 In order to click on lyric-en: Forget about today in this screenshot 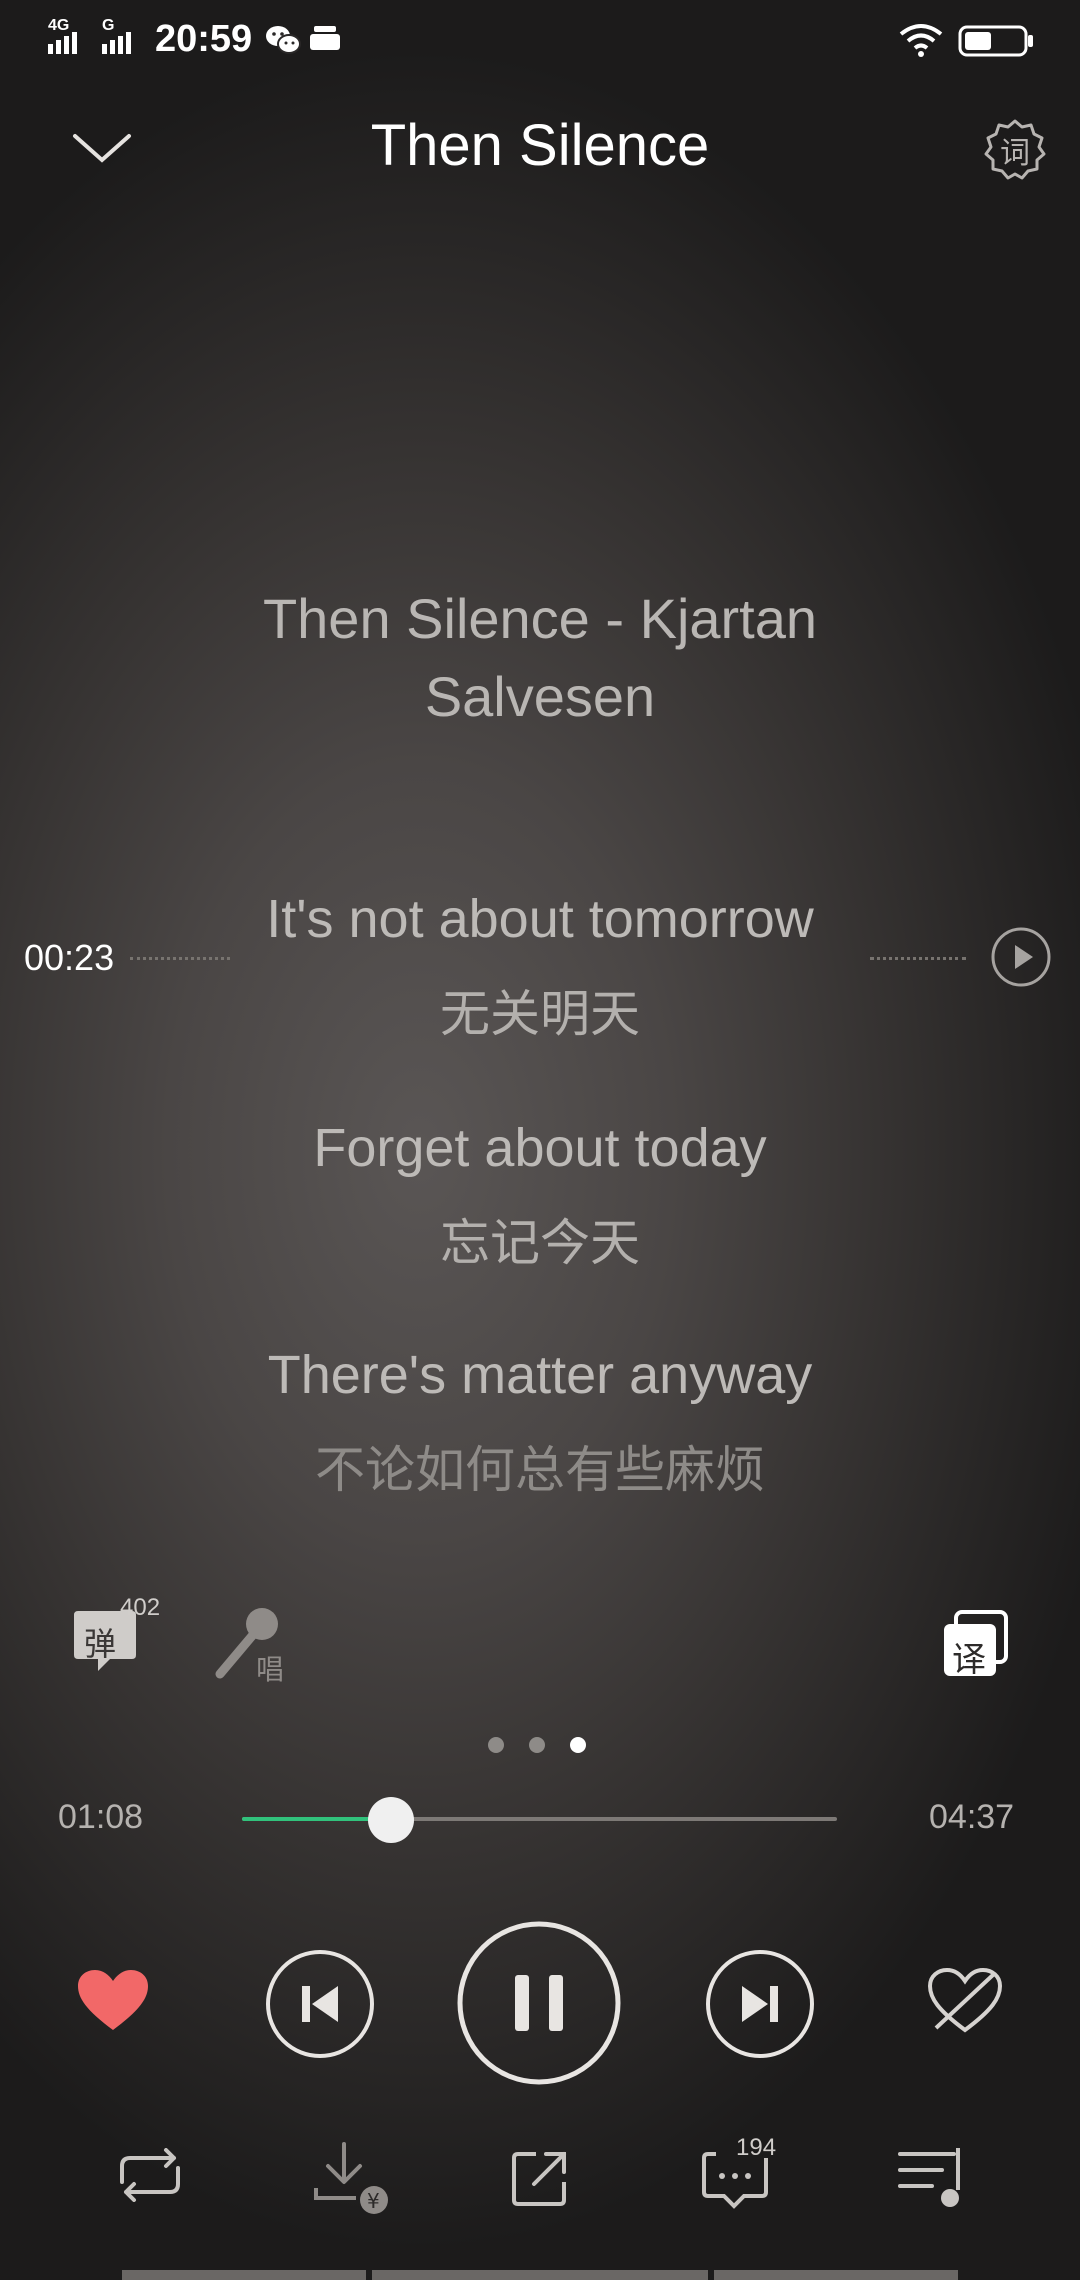, I will do `click(540, 1148)`.